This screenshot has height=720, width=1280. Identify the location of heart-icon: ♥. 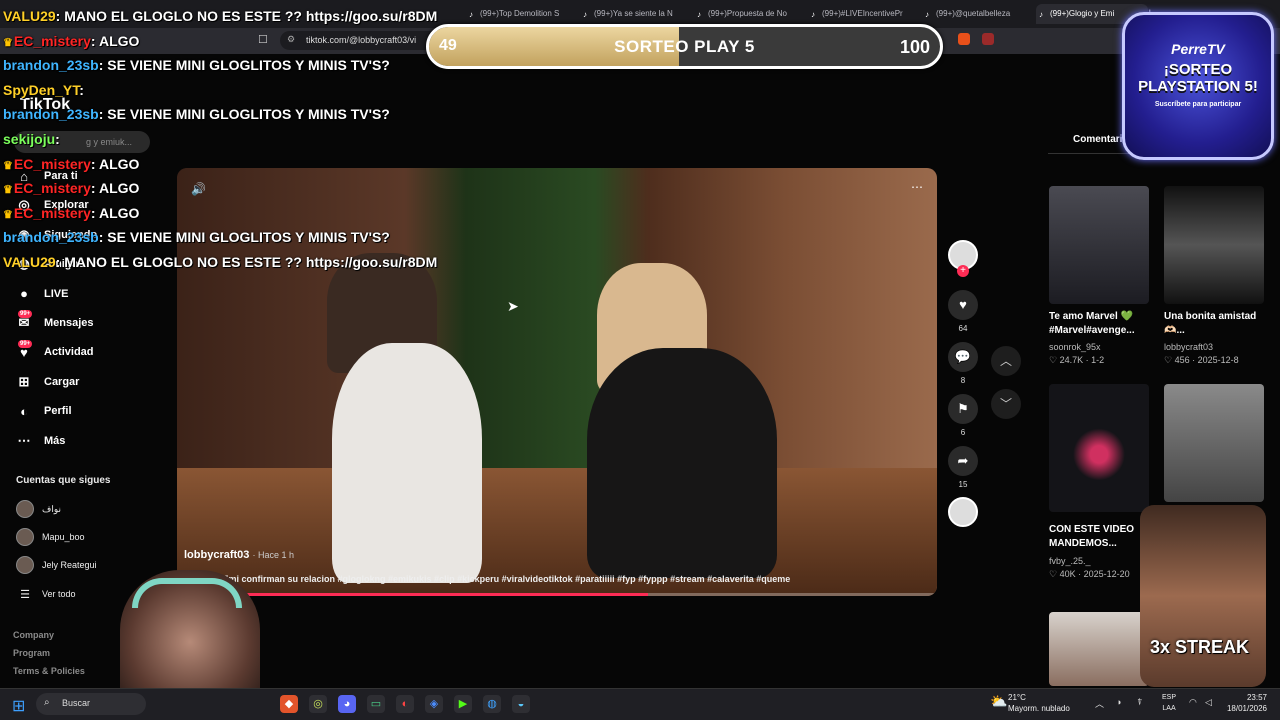
(963, 305).